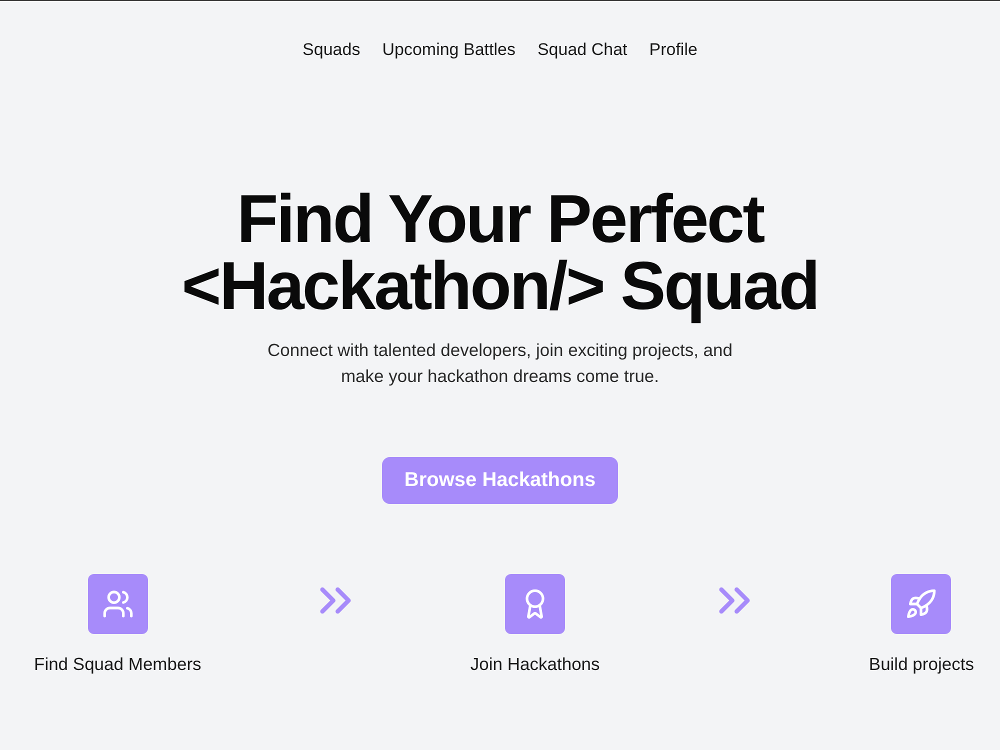 This screenshot has height=750, width=1000. I want to click on nav-link: Squad Chat, so click(582, 50).